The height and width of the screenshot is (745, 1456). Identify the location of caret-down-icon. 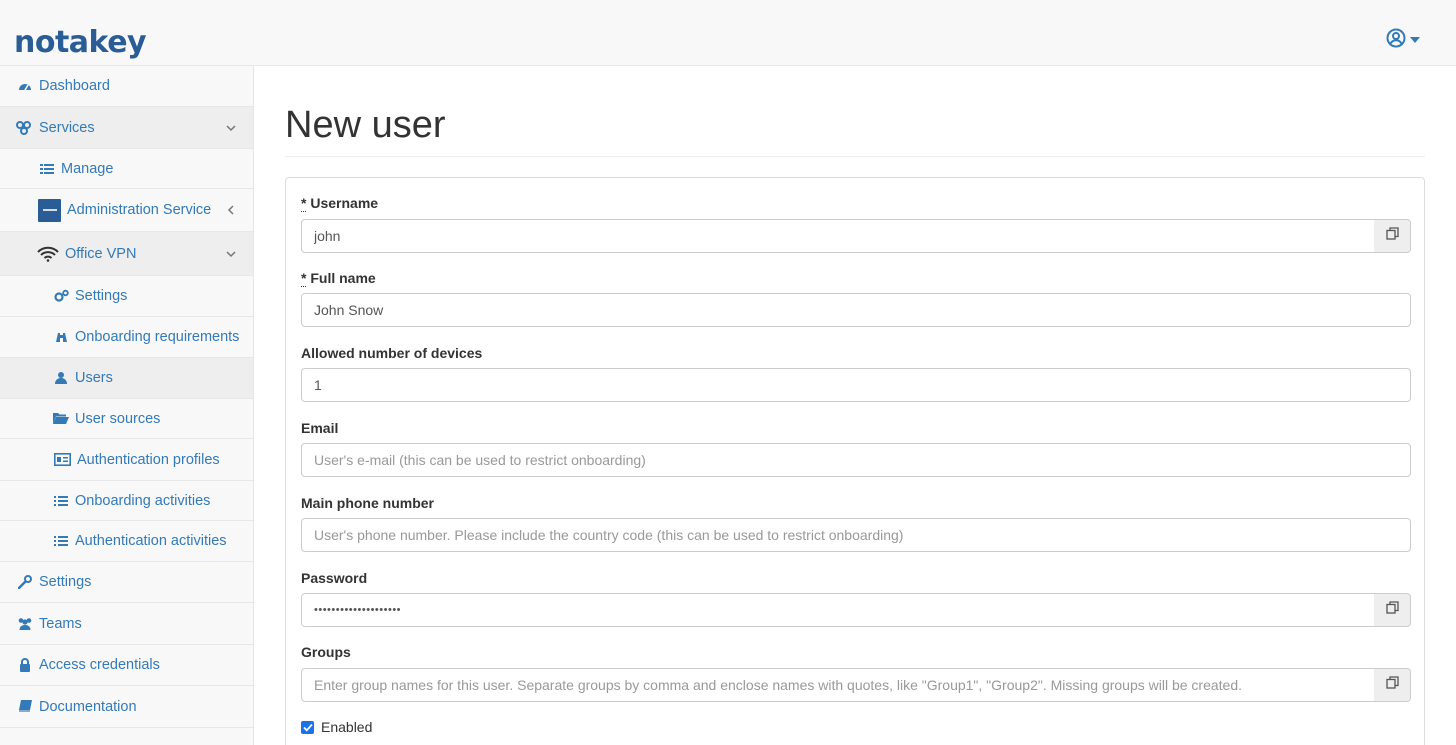
(1415, 40).